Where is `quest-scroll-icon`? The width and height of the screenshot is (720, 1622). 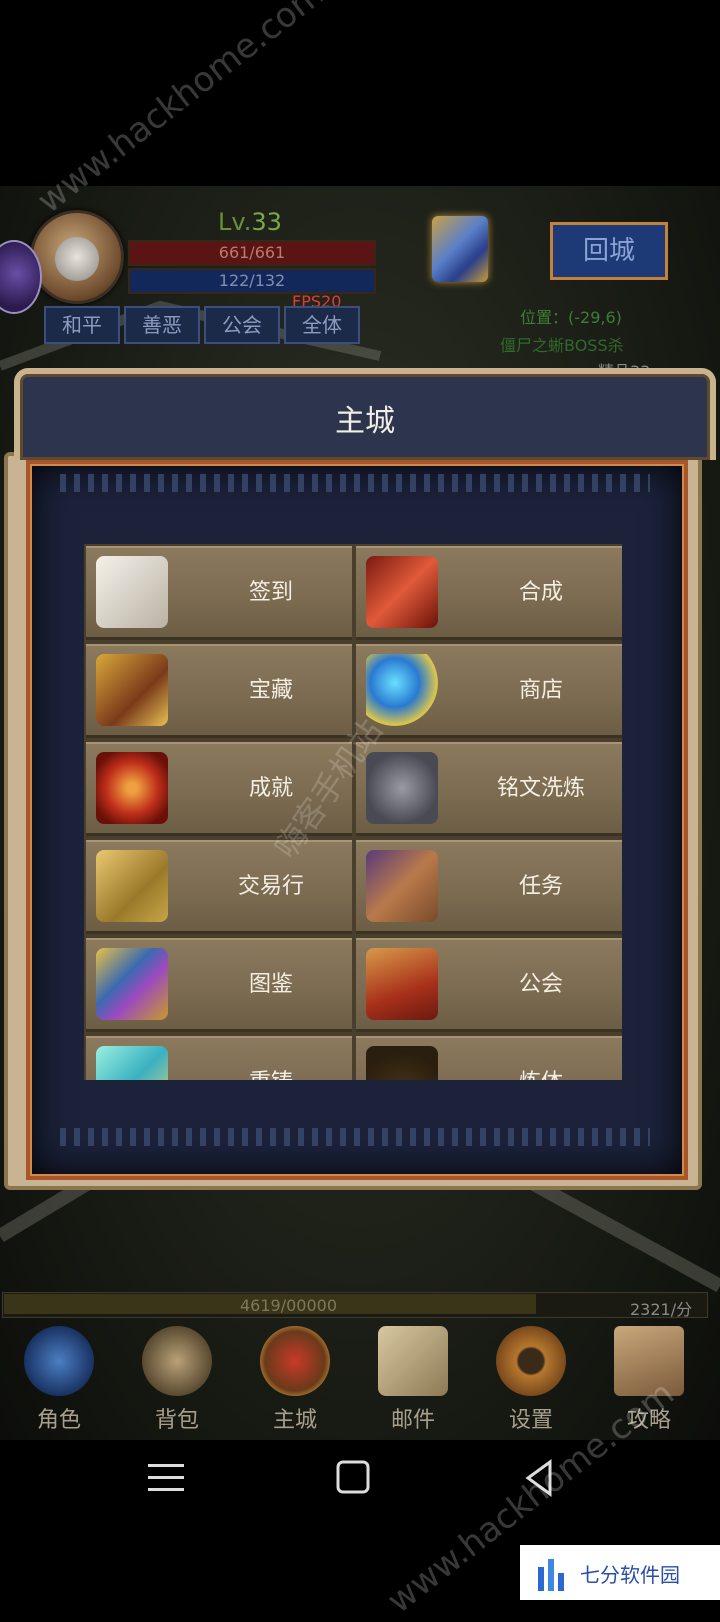 quest-scroll-icon is located at coordinates (402, 886).